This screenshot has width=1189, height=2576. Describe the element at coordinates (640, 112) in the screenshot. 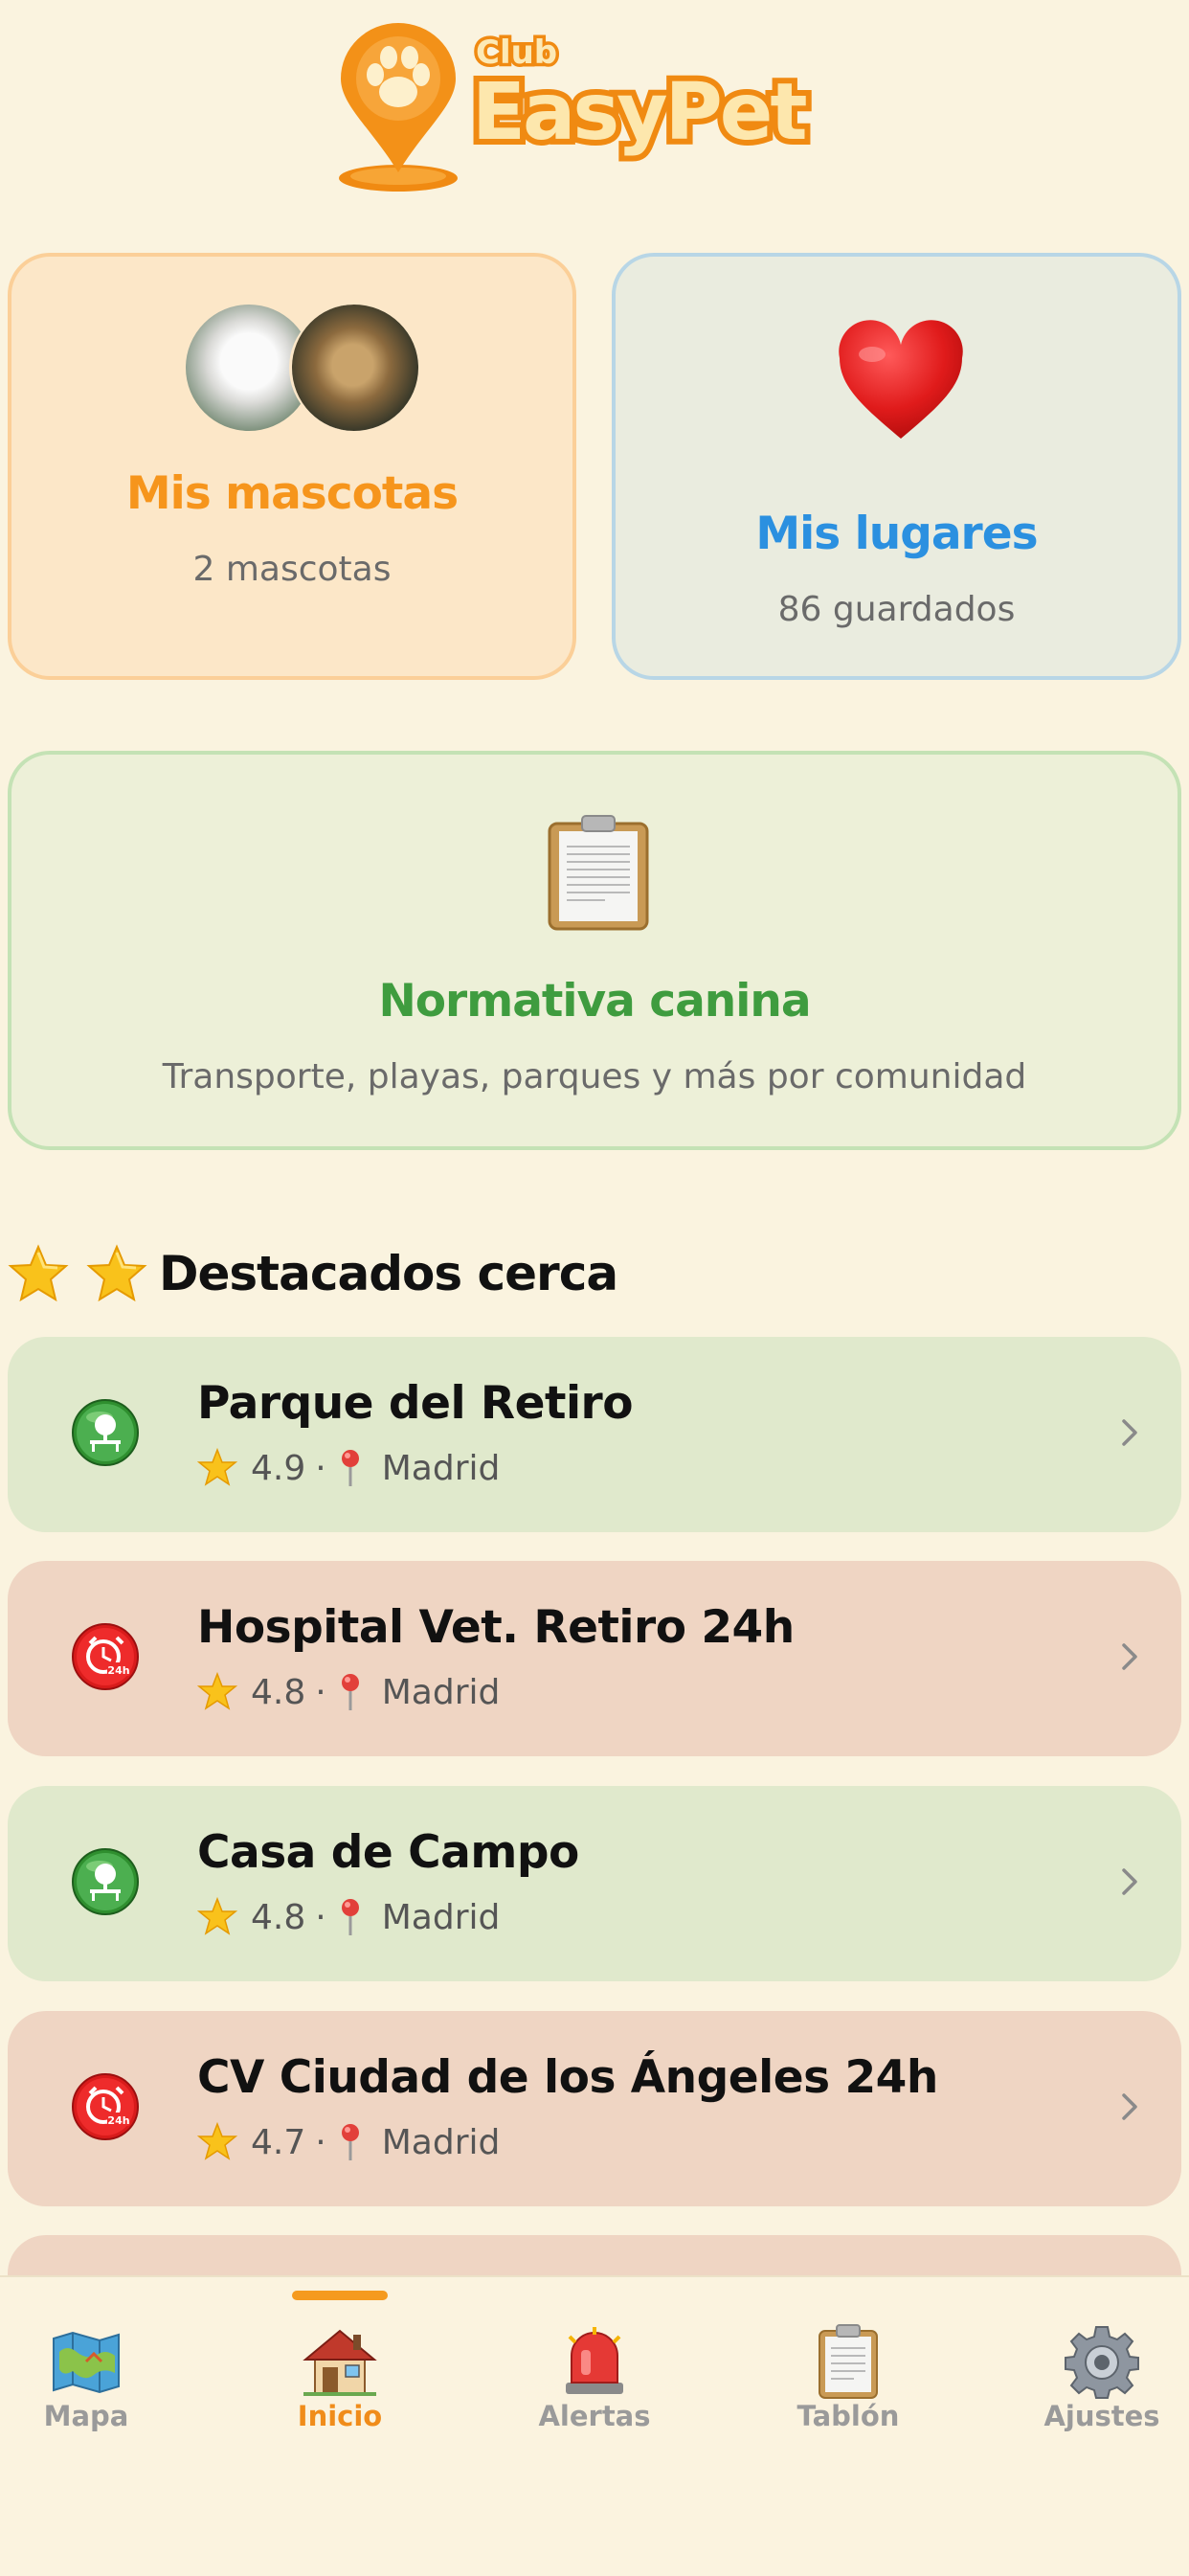

I see `logo-name-text: EasyPet` at that location.